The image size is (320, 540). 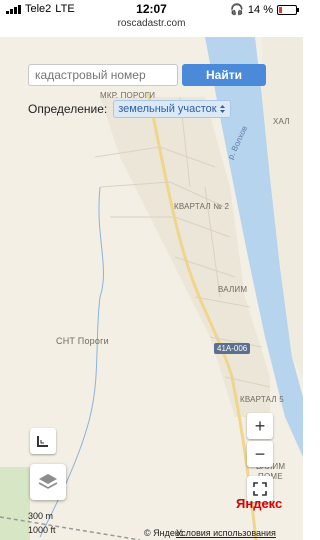 I want to click on select-arrows-icon, so click(x=223, y=109).